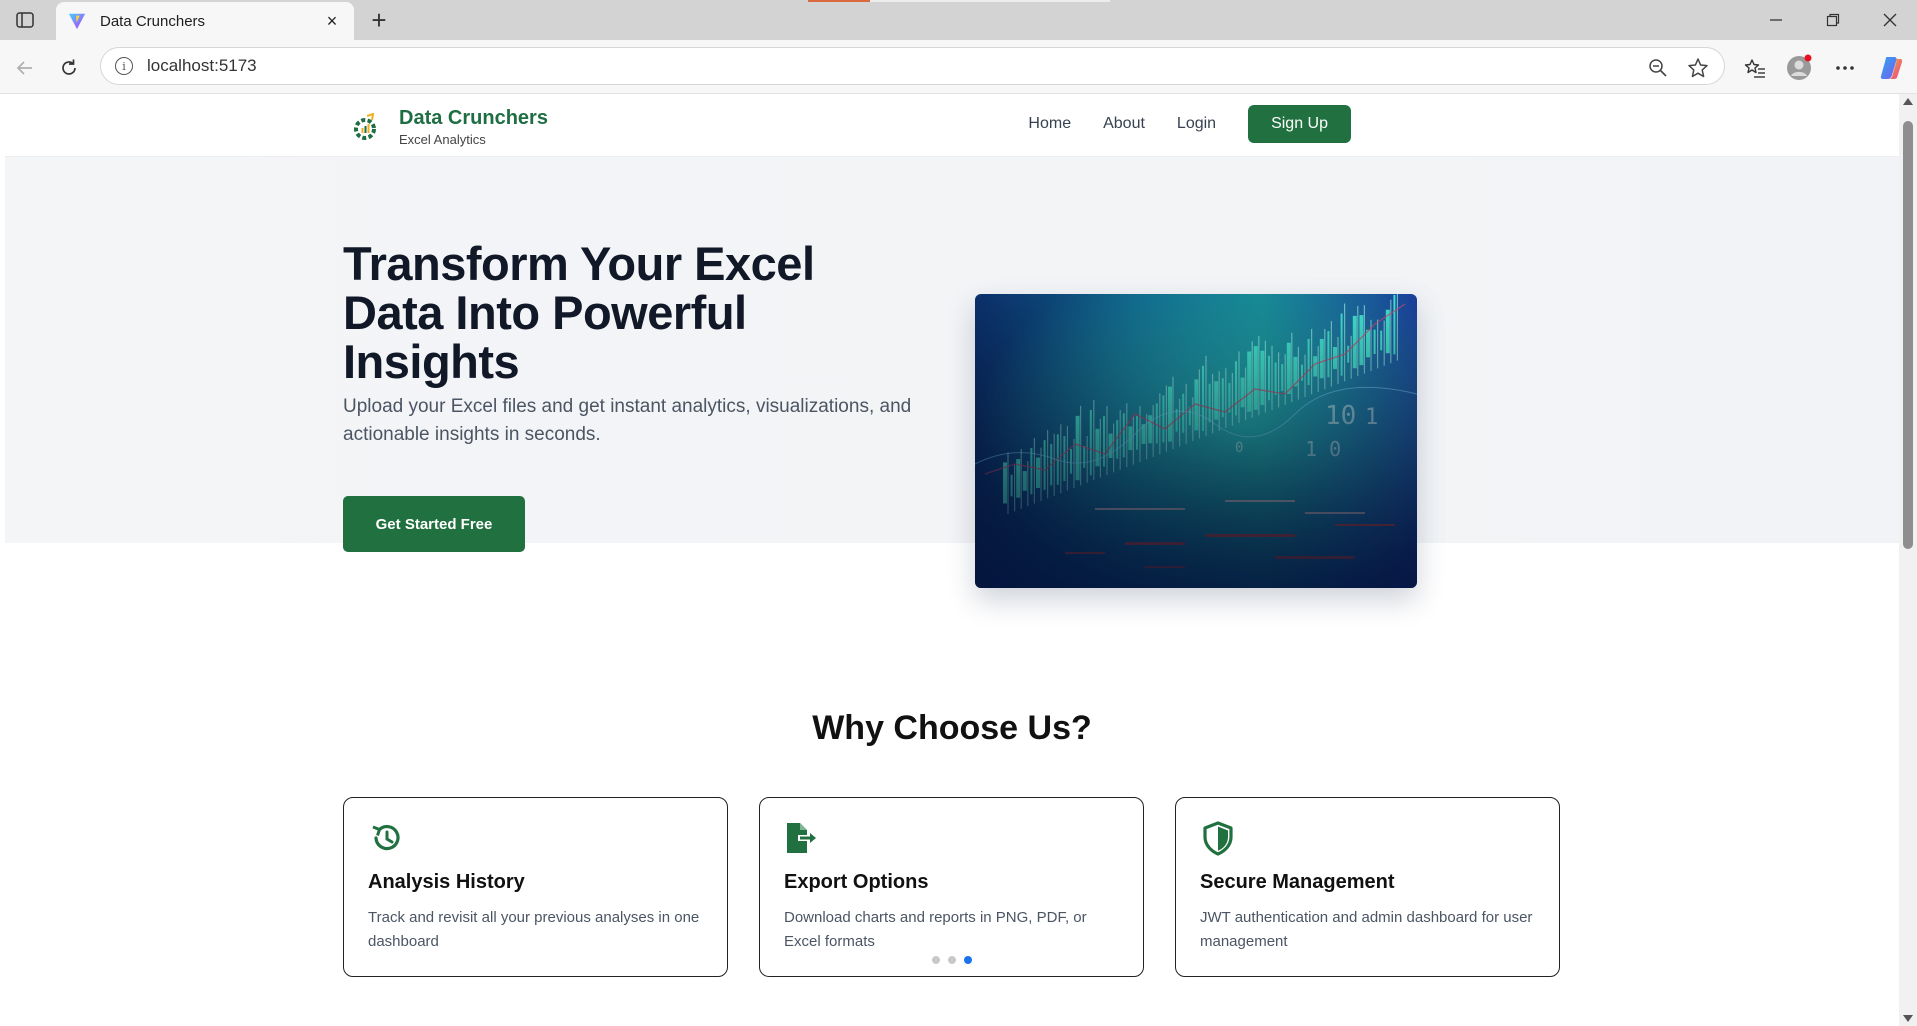  Describe the element at coordinates (1299, 124) in the screenshot. I see `signup-button: Sign Up` at that location.